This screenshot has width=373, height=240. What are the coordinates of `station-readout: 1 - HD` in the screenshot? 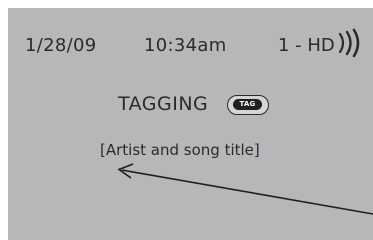 It's located at (306, 45).